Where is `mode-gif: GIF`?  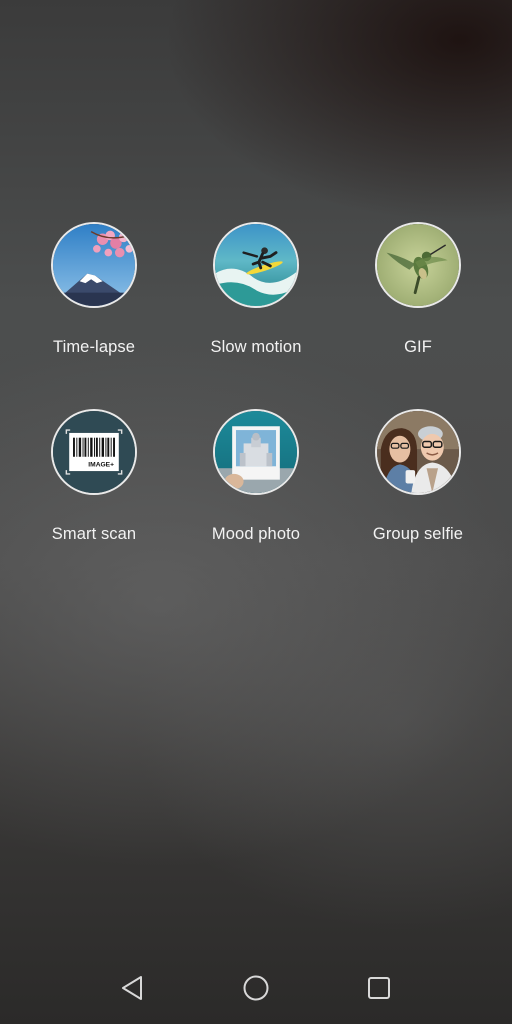 mode-gif: GIF is located at coordinates (418, 289).